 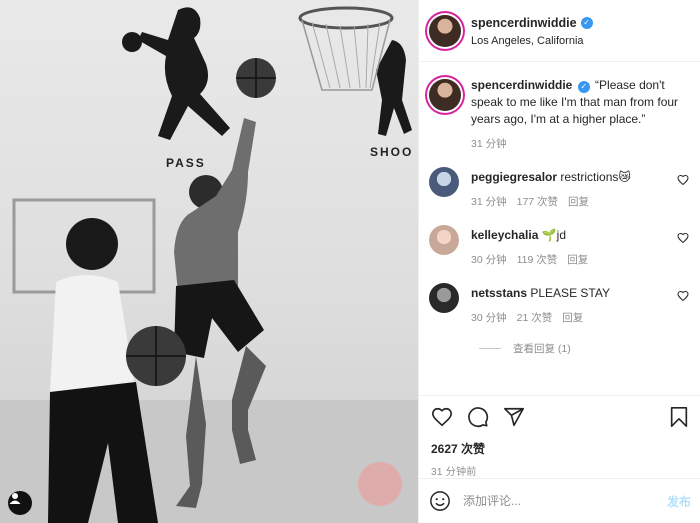 What do you see at coordinates (489, 202) in the screenshot?
I see `comment-time: 31 分钟` at bounding box center [489, 202].